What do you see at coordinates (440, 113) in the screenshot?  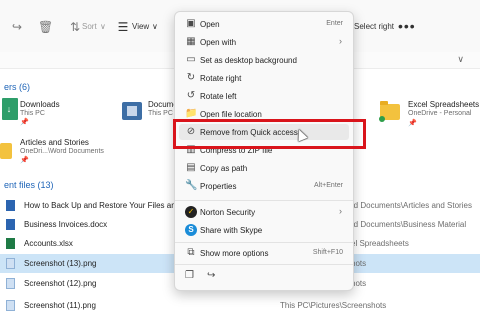 I see `tile-location: OneDrive - Personal` at bounding box center [440, 113].